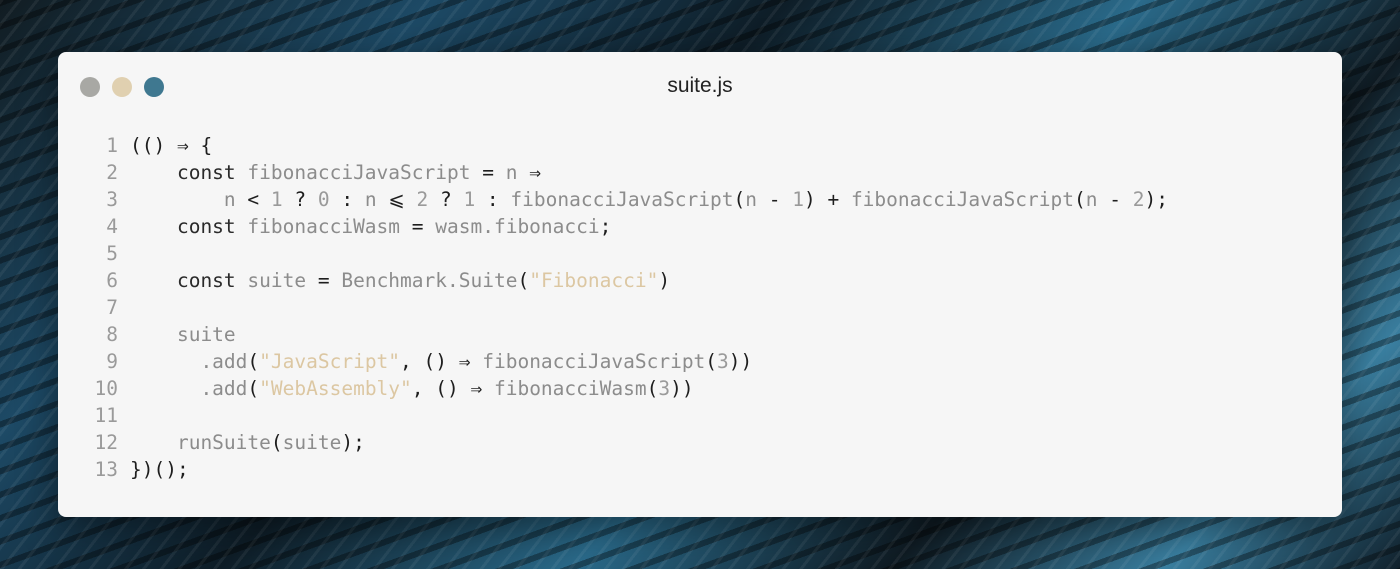 The image size is (1400, 569). I want to click on line-number: 7, so click(112, 307).